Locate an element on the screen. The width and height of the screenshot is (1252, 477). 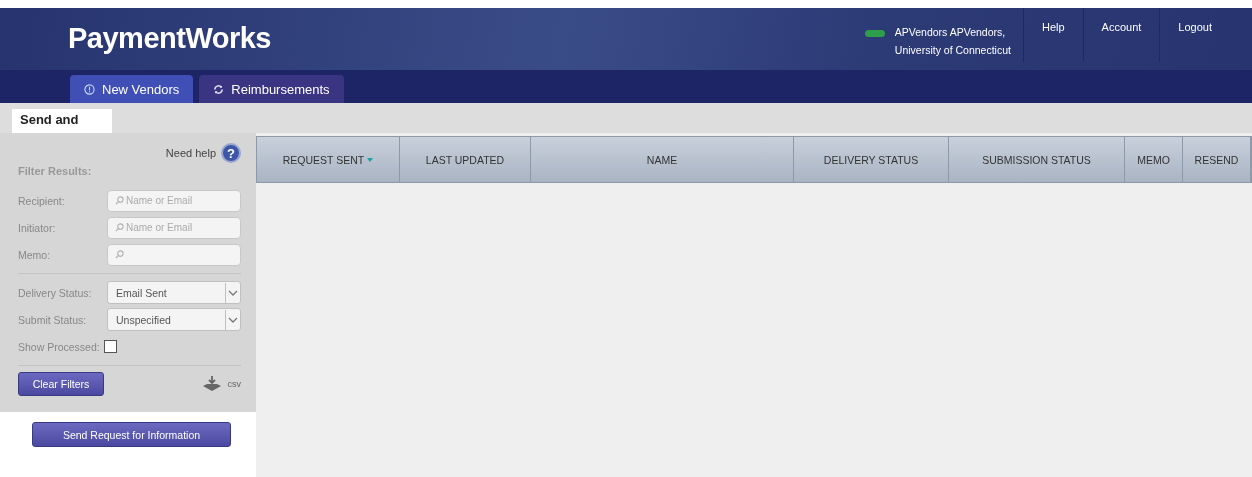
column-header: LAST UPDATED is located at coordinates (465, 159).